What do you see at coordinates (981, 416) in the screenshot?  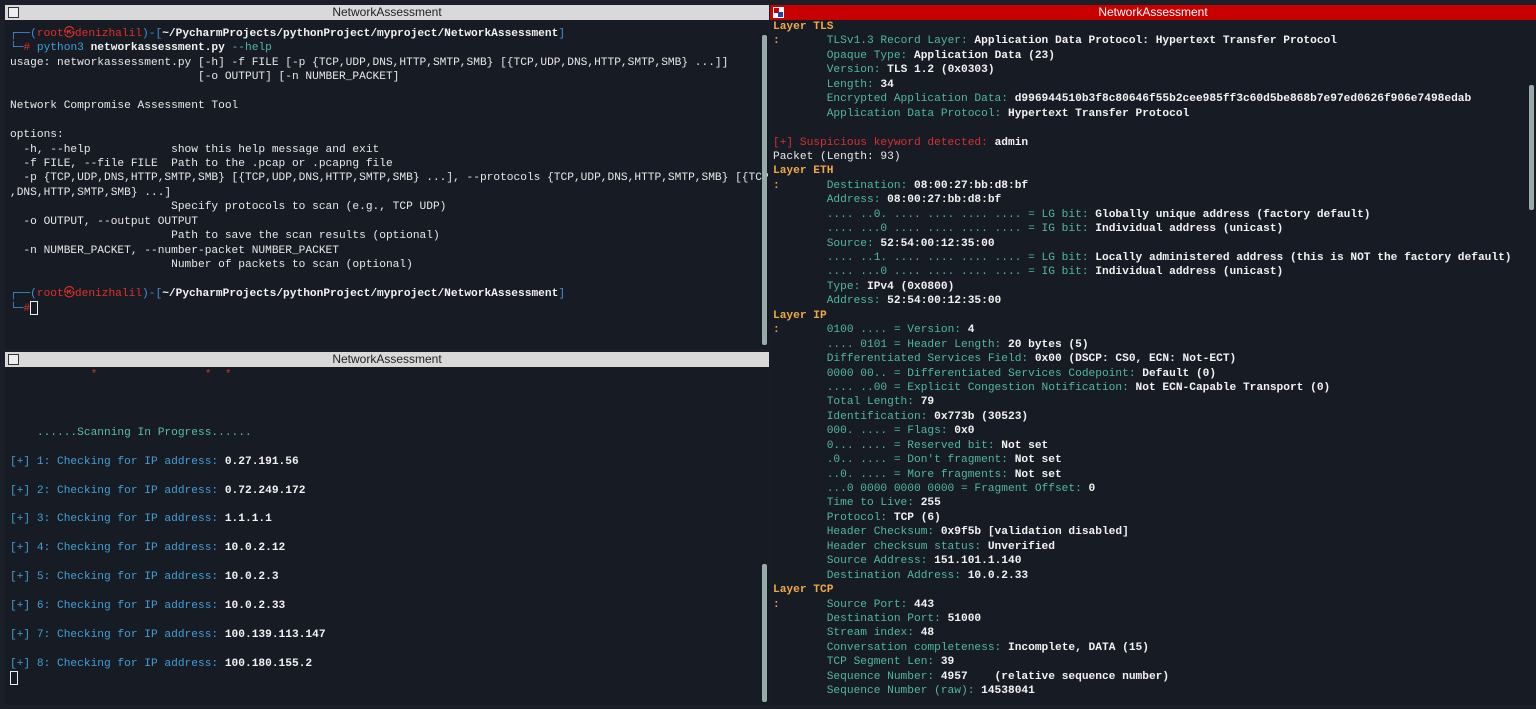 I see `line-segment: 0x773b (30523)` at bounding box center [981, 416].